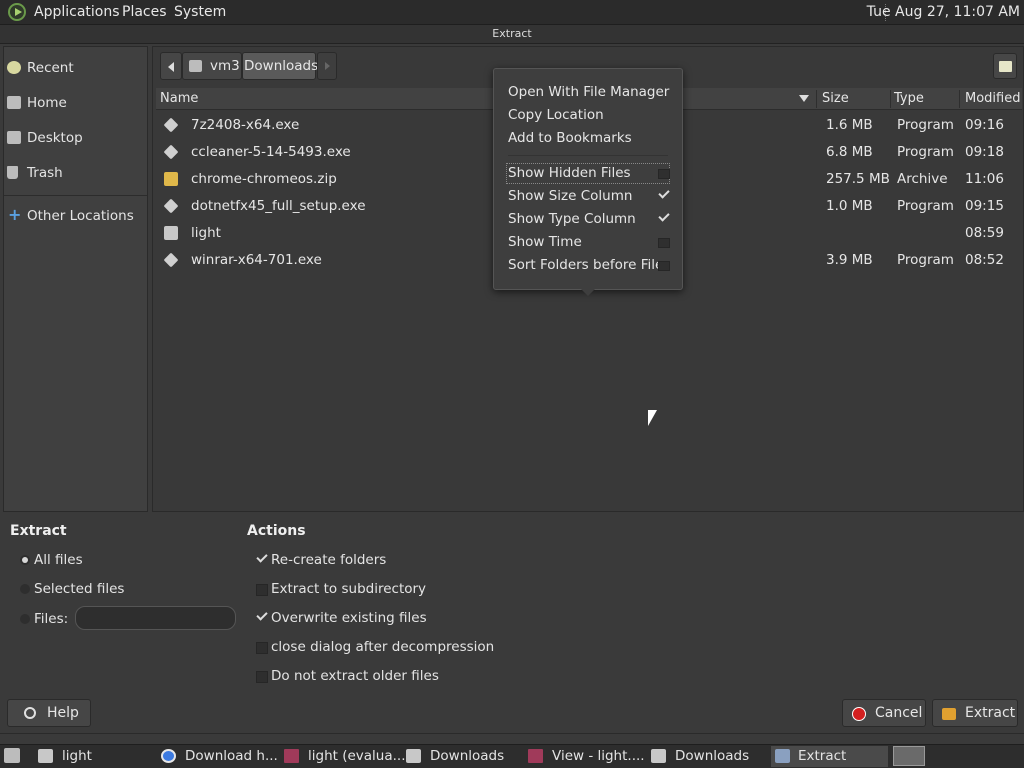  I want to click on exe-icon, so click(171, 152).